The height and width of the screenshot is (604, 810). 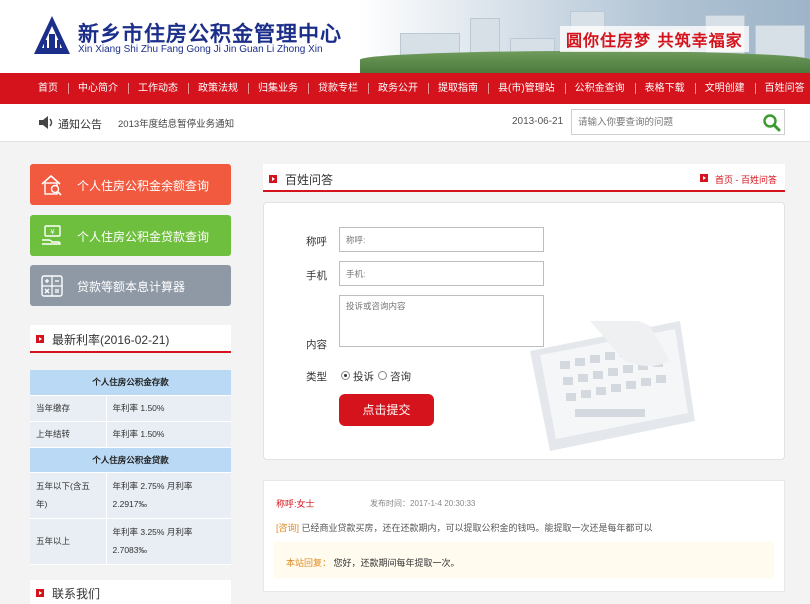 What do you see at coordinates (309, 180) in the screenshot?
I see `qa-title: 百姓问答` at bounding box center [309, 180].